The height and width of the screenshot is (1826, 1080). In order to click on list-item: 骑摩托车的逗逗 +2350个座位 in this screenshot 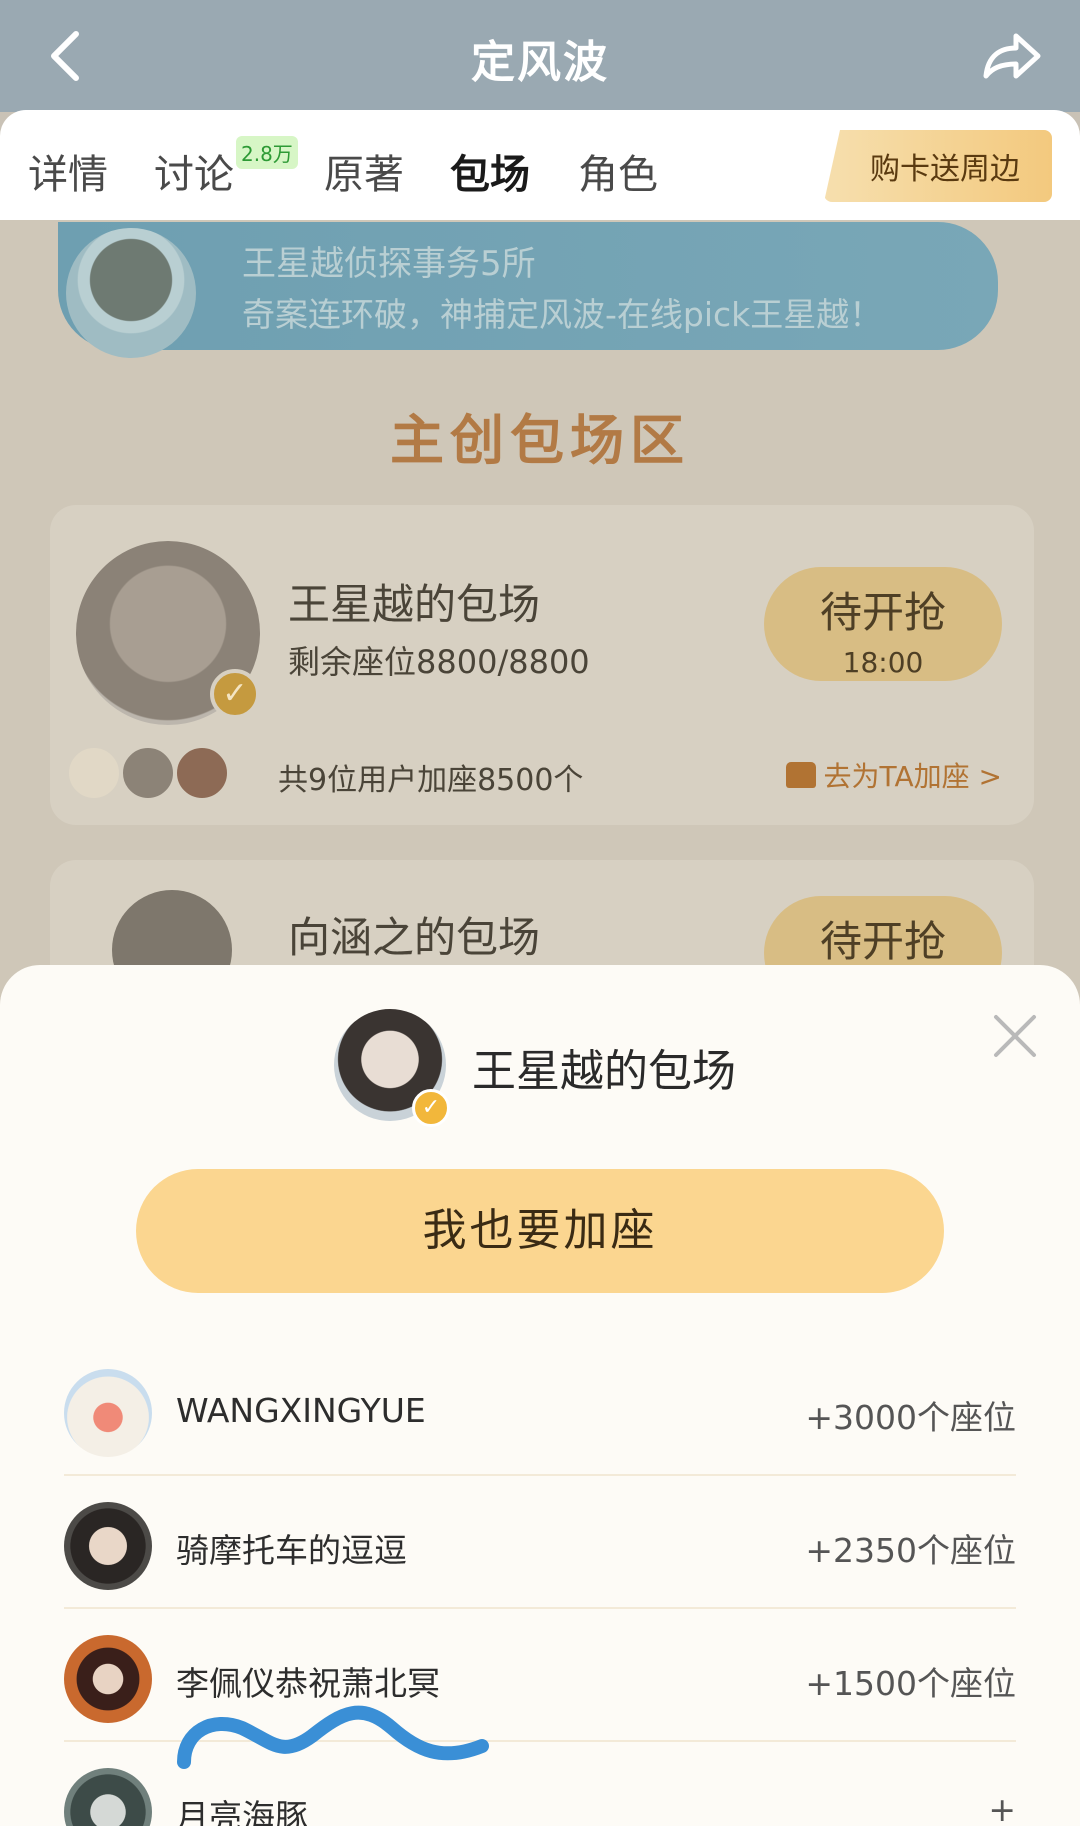, I will do `click(540, 1542)`.